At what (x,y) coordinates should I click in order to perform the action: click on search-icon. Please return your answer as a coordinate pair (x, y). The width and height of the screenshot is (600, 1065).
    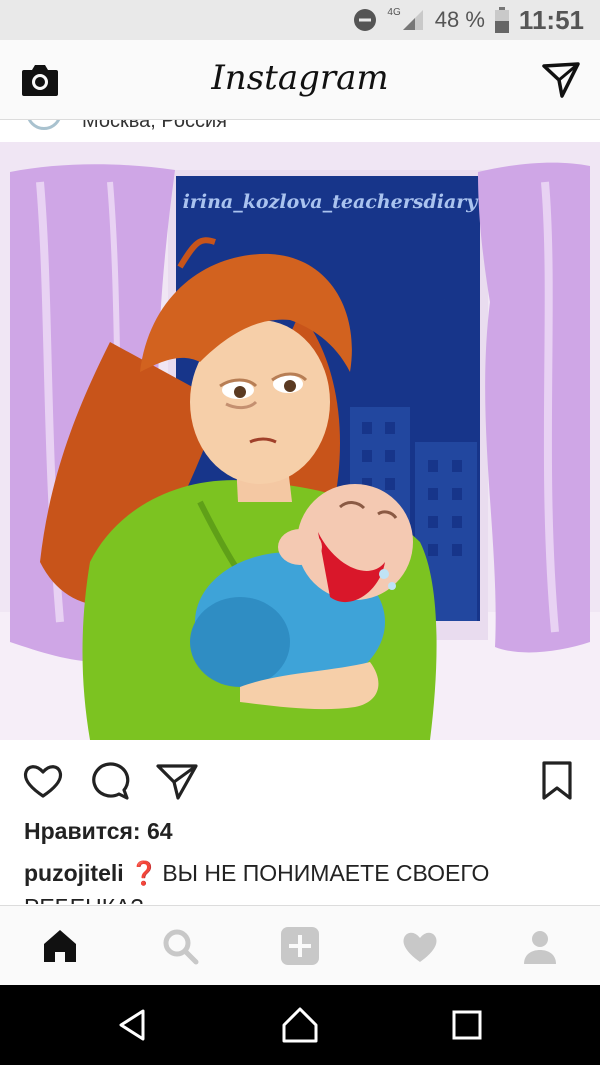
    Looking at the image, I should click on (180, 946).